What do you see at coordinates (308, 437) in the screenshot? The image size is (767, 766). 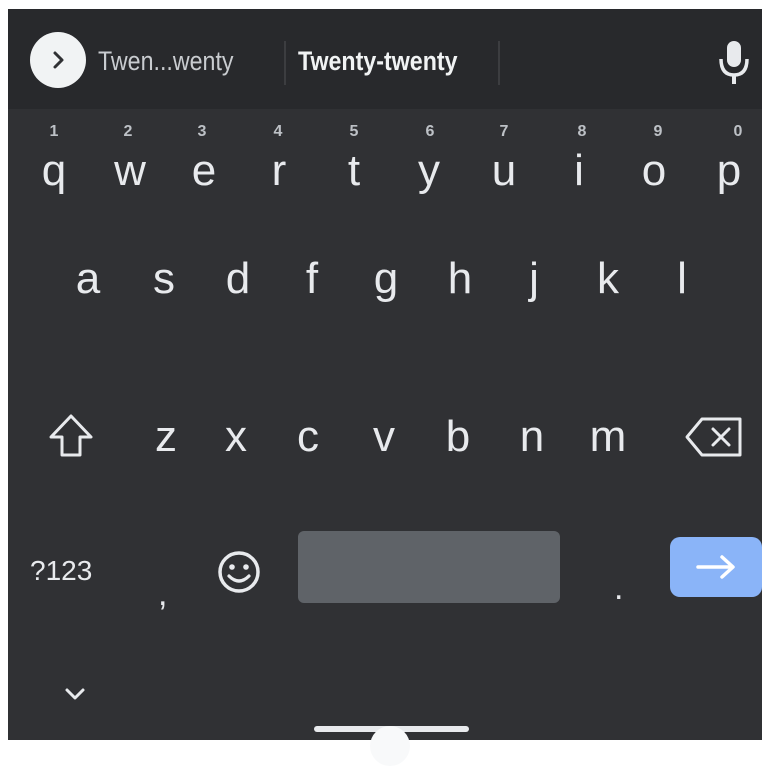 I see `key-c: c` at bounding box center [308, 437].